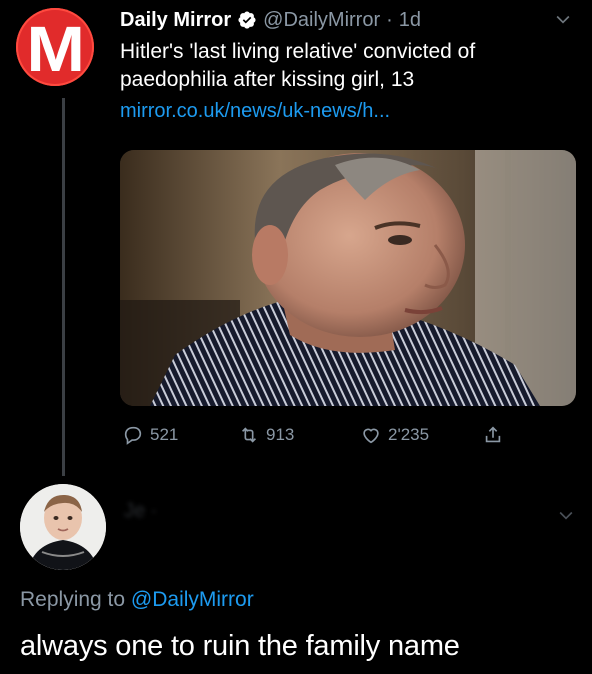 The width and height of the screenshot is (592, 674). I want to click on replying-mention: @DailyMirror, so click(192, 599).